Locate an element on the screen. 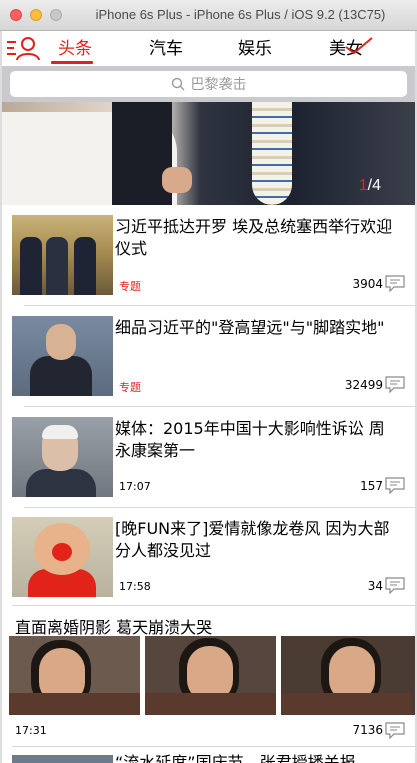 The height and width of the screenshot is (763, 417). pager-current: 1 is located at coordinates (363, 185).